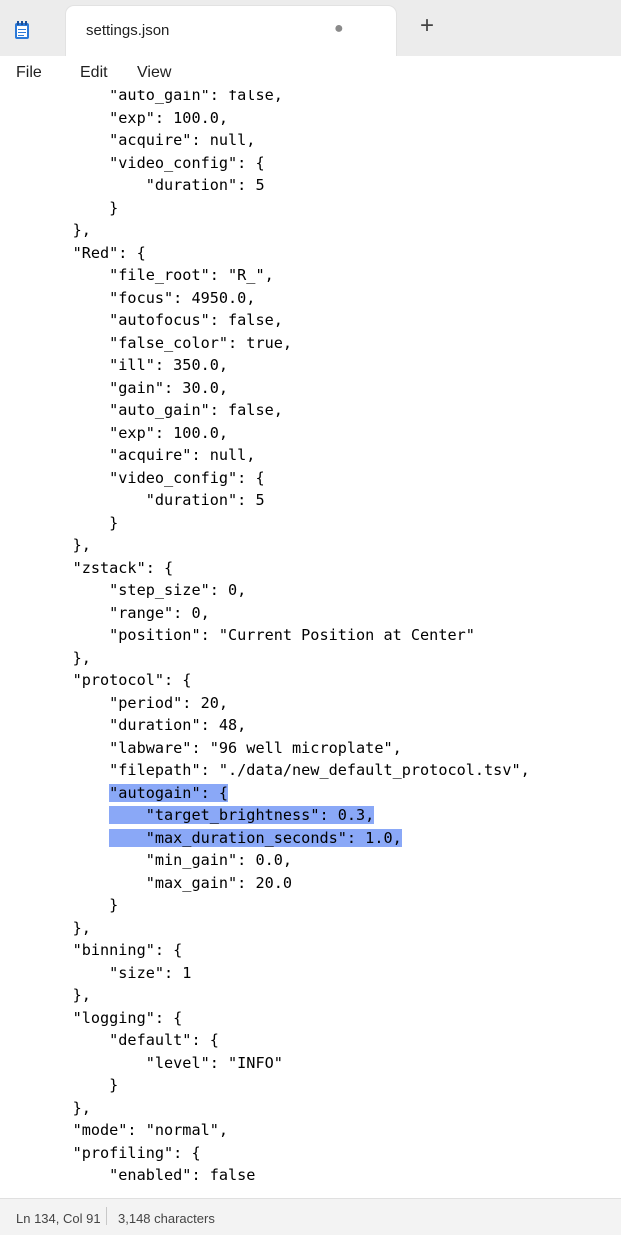 Image resolution: width=621 pixels, height=1235 pixels. What do you see at coordinates (283, 703) in the screenshot?
I see `code-line: "period": 20,` at bounding box center [283, 703].